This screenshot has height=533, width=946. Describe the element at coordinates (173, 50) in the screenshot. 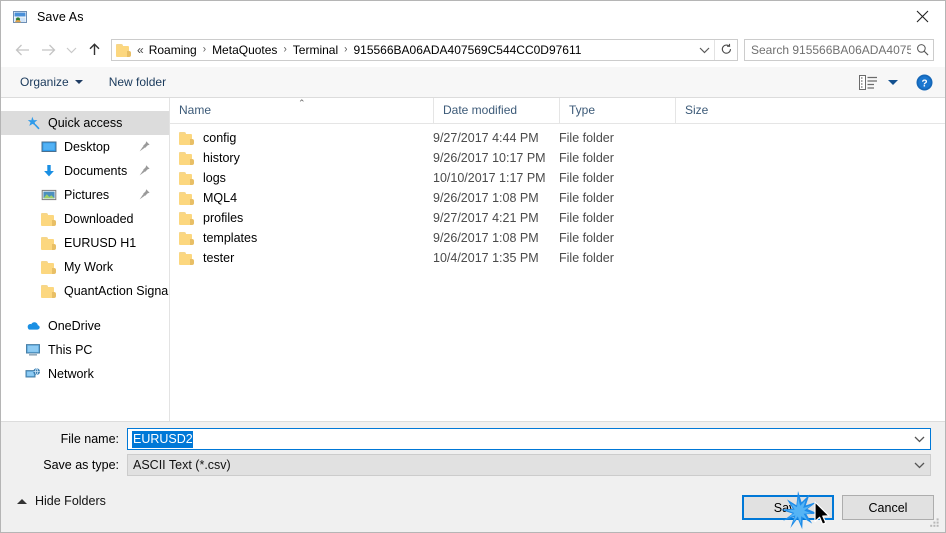

I see `breadcrumb-item-roaming: Roaming` at that location.